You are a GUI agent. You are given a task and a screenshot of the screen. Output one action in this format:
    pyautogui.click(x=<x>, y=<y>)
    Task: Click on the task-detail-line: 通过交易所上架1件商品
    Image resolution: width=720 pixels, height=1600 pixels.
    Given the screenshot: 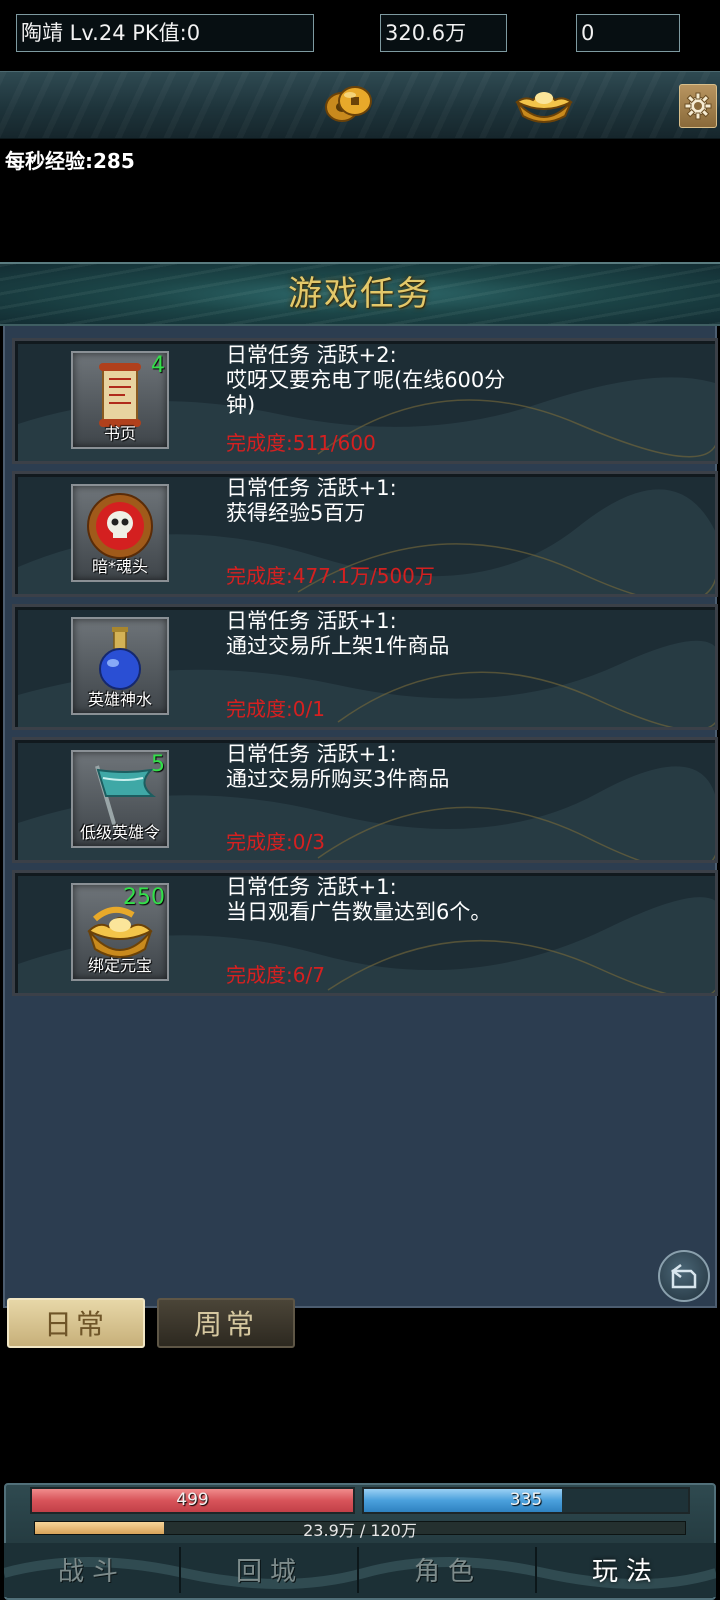 What is the action you would take?
    pyautogui.click(x=338, y=646)
    